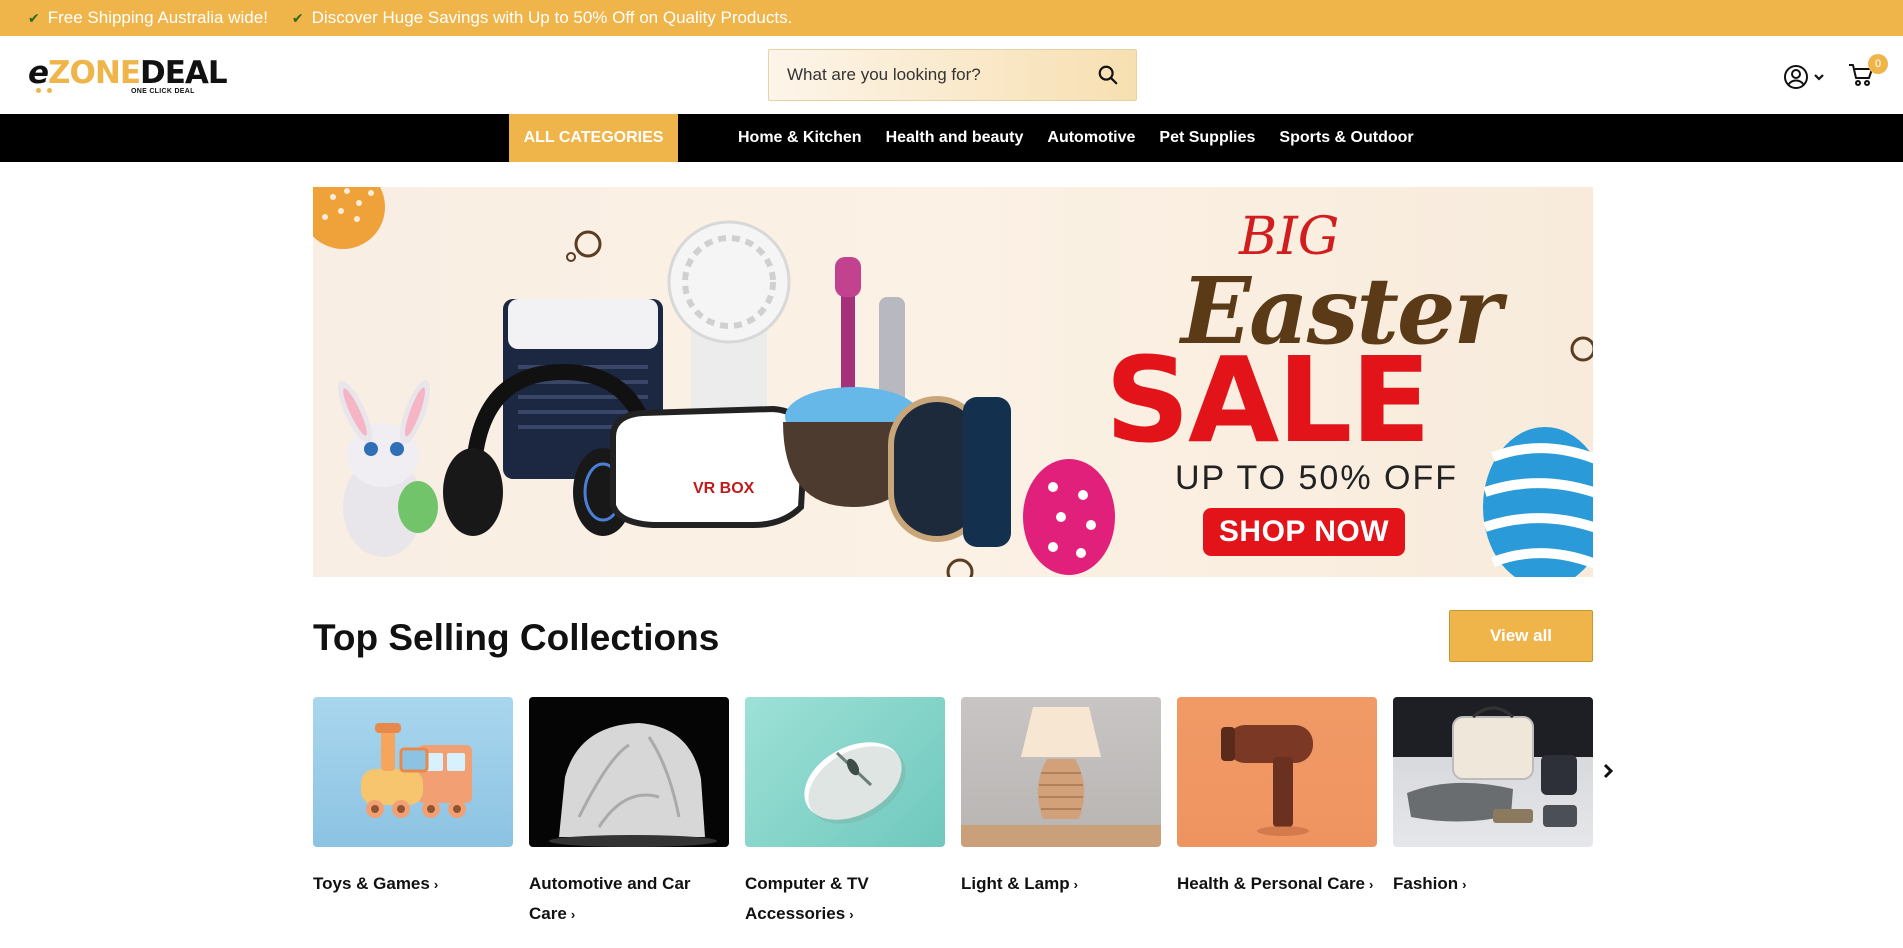 This screenshot has width=1903, height=948. Describe the element at coordinates (1346, 138) in the screenshot. I see `nav-item-sports-outdoor: Sports & Outdoor` at that location.